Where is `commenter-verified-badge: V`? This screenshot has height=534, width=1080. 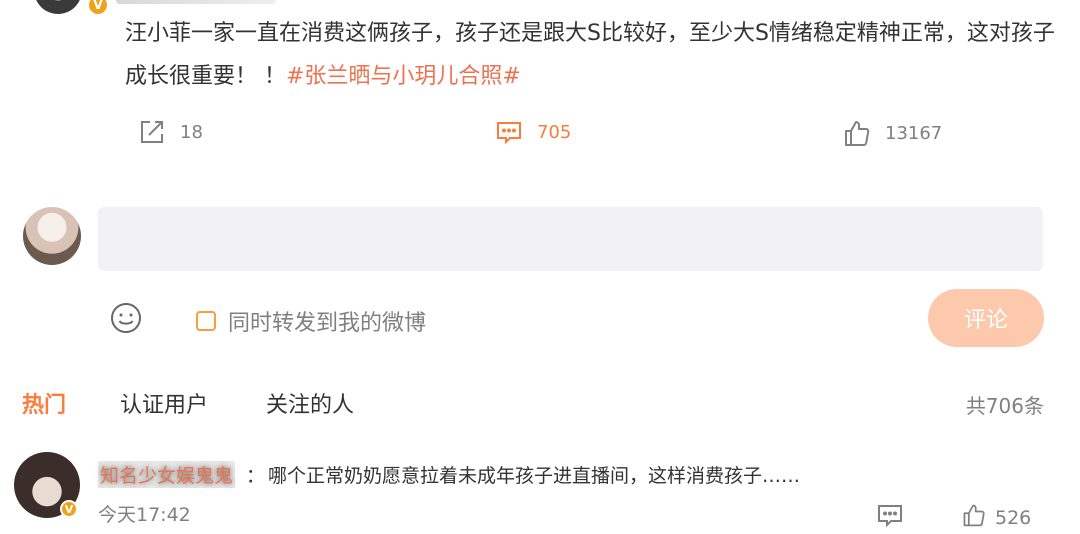
commenter-verified-badge: V is located at coordinates (69, 509).